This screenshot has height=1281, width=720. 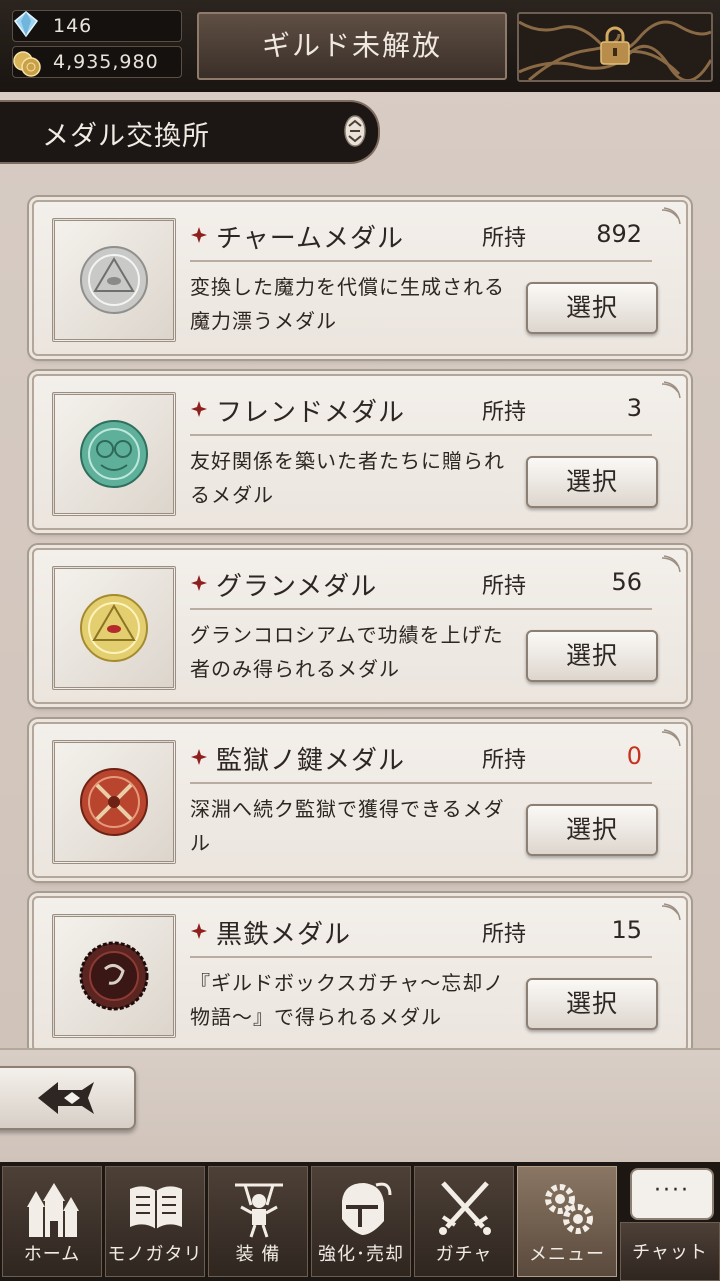 What do you see at coordinates (670, 1223) in the screenshot?
I see `chat-button: ···· チャット` at bounding box center [670, 1223].